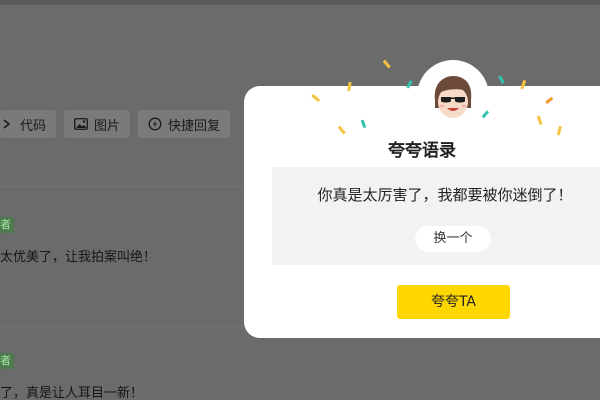 The height and width of the screenshot is (400, 600). Describe the element at coordinates (72, 393) in the screenshot. I see `comment-text: 了，真是让人耳目一新！` at that location.